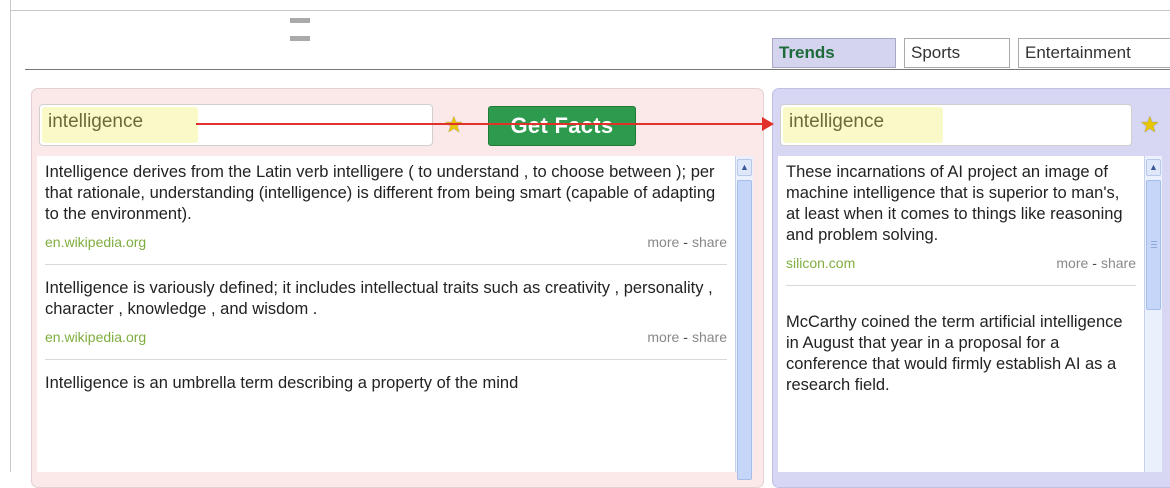 The width and height of the screenshot is (1170, 488). Describe the element at coordinates (1153, 314) in the screenshot. I see `right-scrollbar: ▲` at that location.